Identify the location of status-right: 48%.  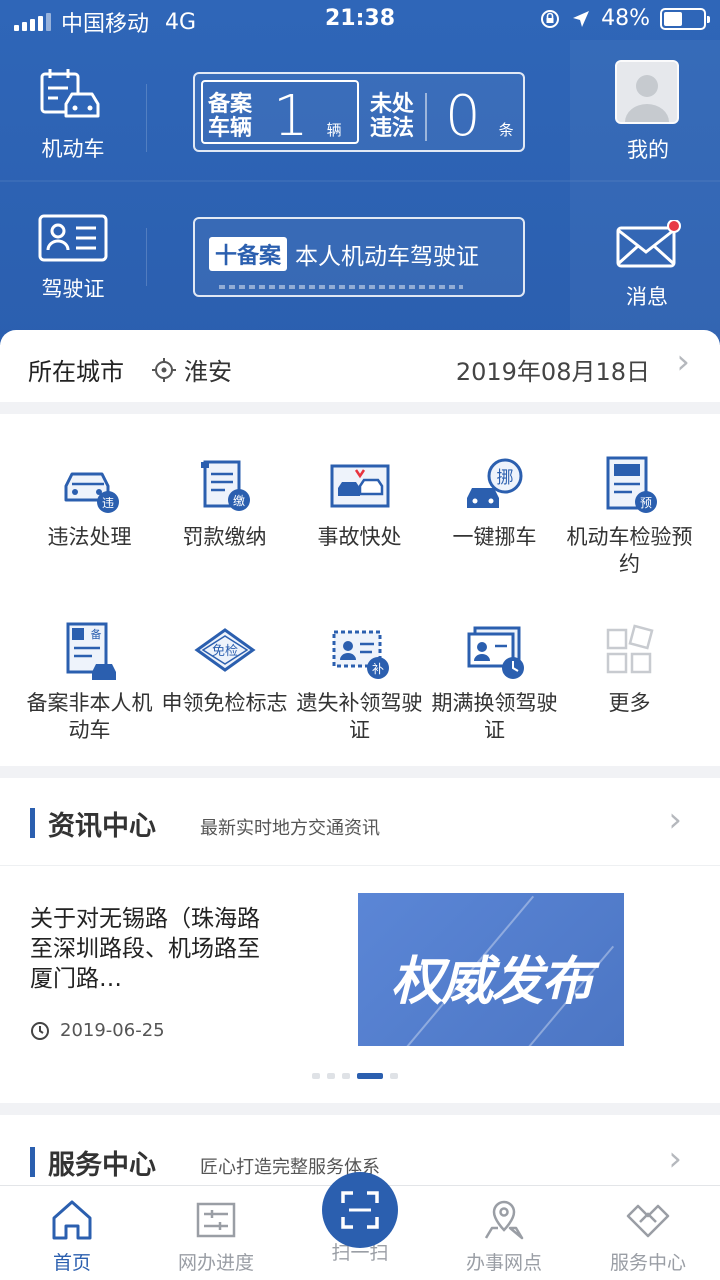
(624, 18).